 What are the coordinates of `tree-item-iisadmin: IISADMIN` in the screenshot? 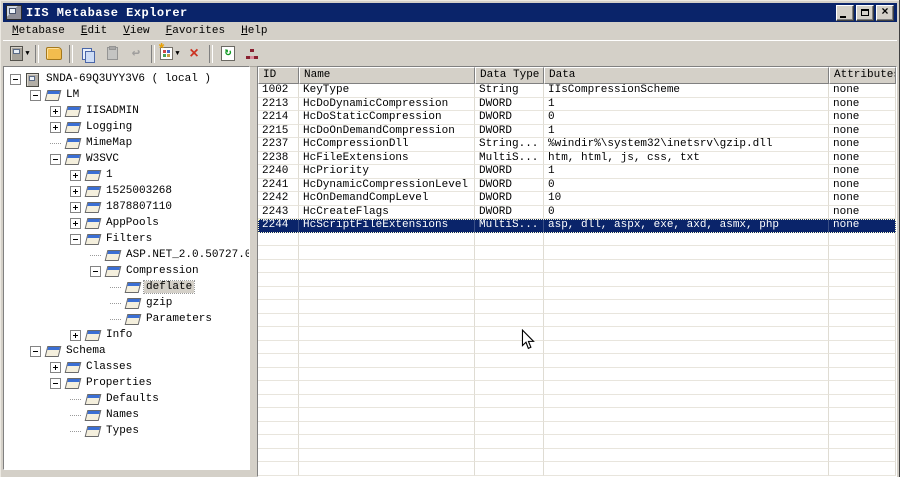 It's located at (126, 111).